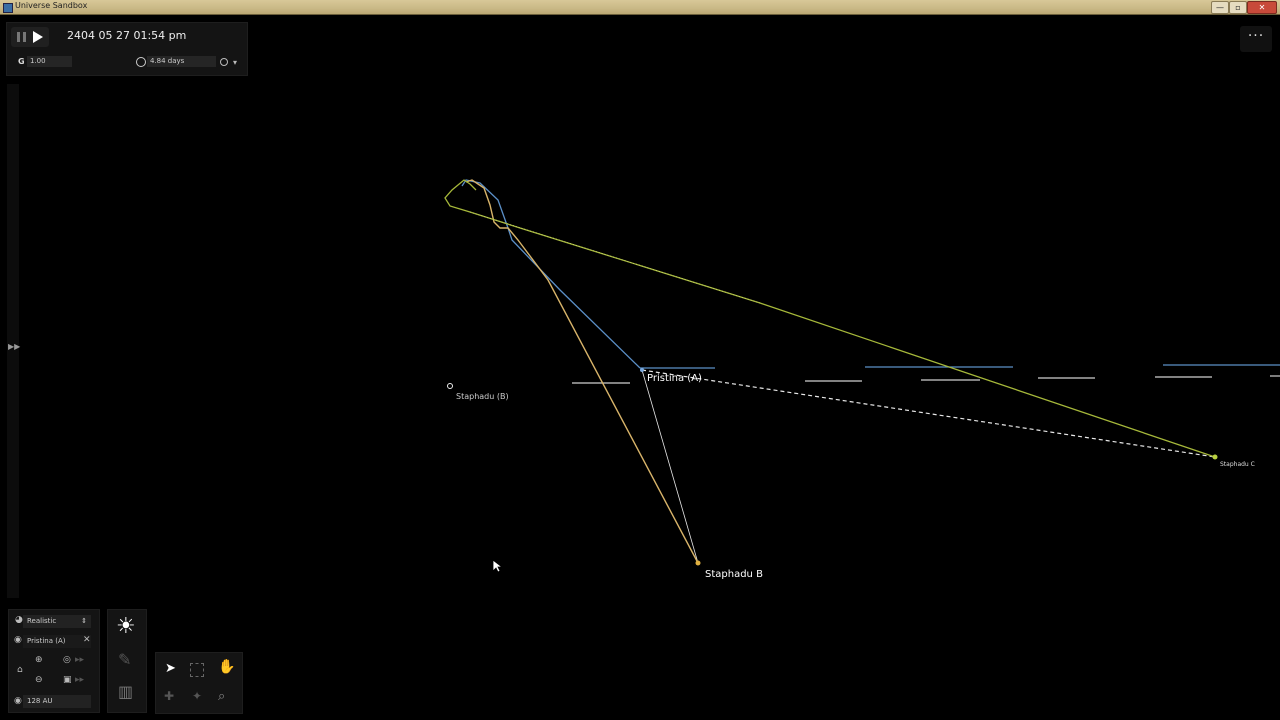 Image resolution: width=1280 pixels, height=720 pixels. Describe the element at coordinates (67, 660) in the screenshot. I see `rotate-icon: ◎` at that location.